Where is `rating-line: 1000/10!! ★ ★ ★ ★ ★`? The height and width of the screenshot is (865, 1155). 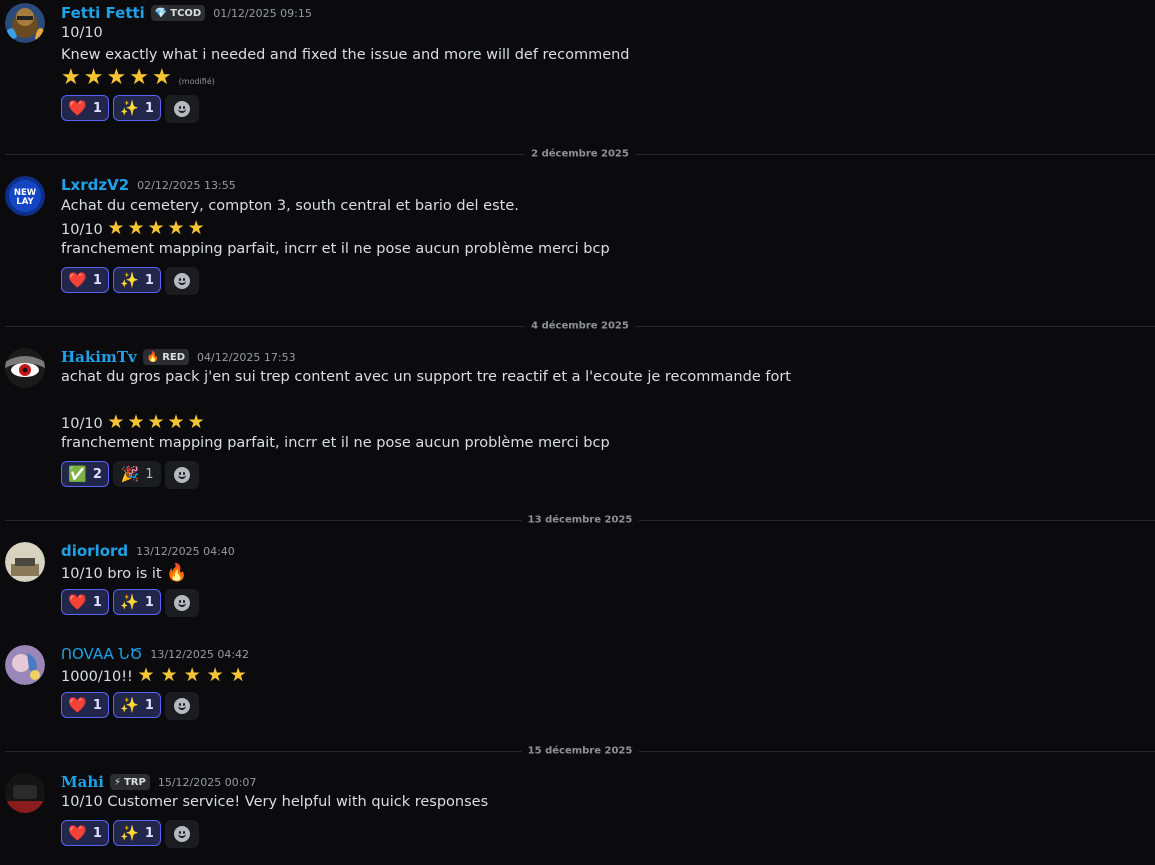
rating-line: 1000/10!! ★ ★ ★ ★ ★ is located at coordinates (157, 675).